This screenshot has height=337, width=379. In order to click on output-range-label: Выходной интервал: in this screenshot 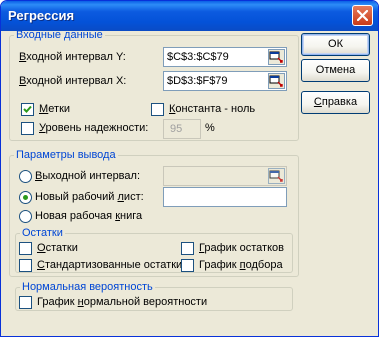, I will do `click(87, 176)`.